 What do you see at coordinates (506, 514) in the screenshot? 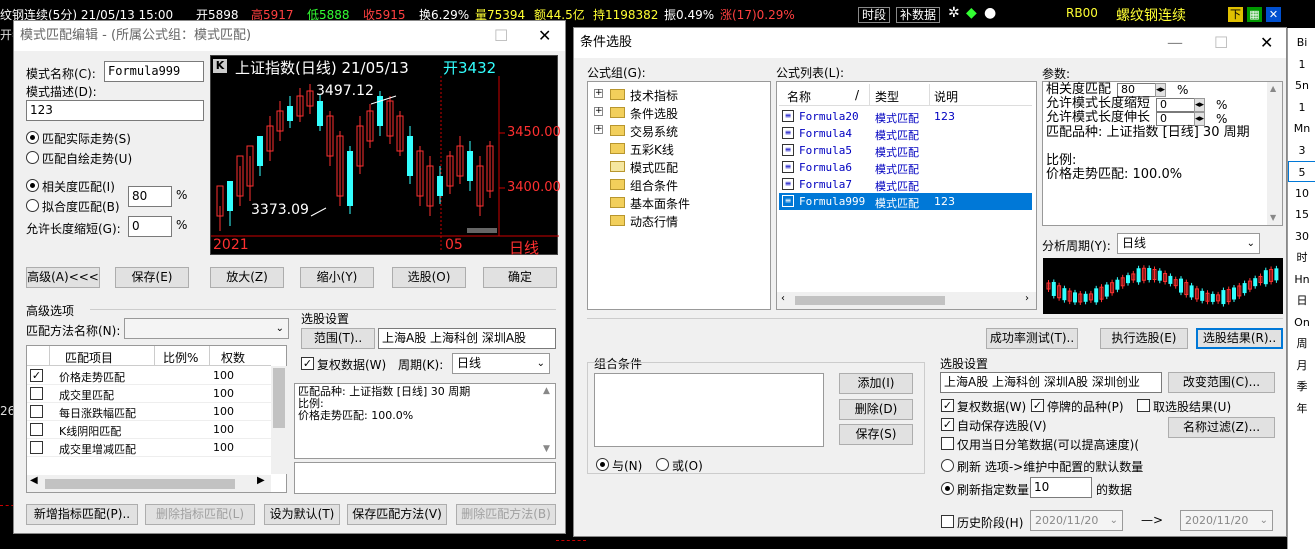
I see `delete-match-method-button: 删除匹配方法(B)` at bounding box center [506, 514].